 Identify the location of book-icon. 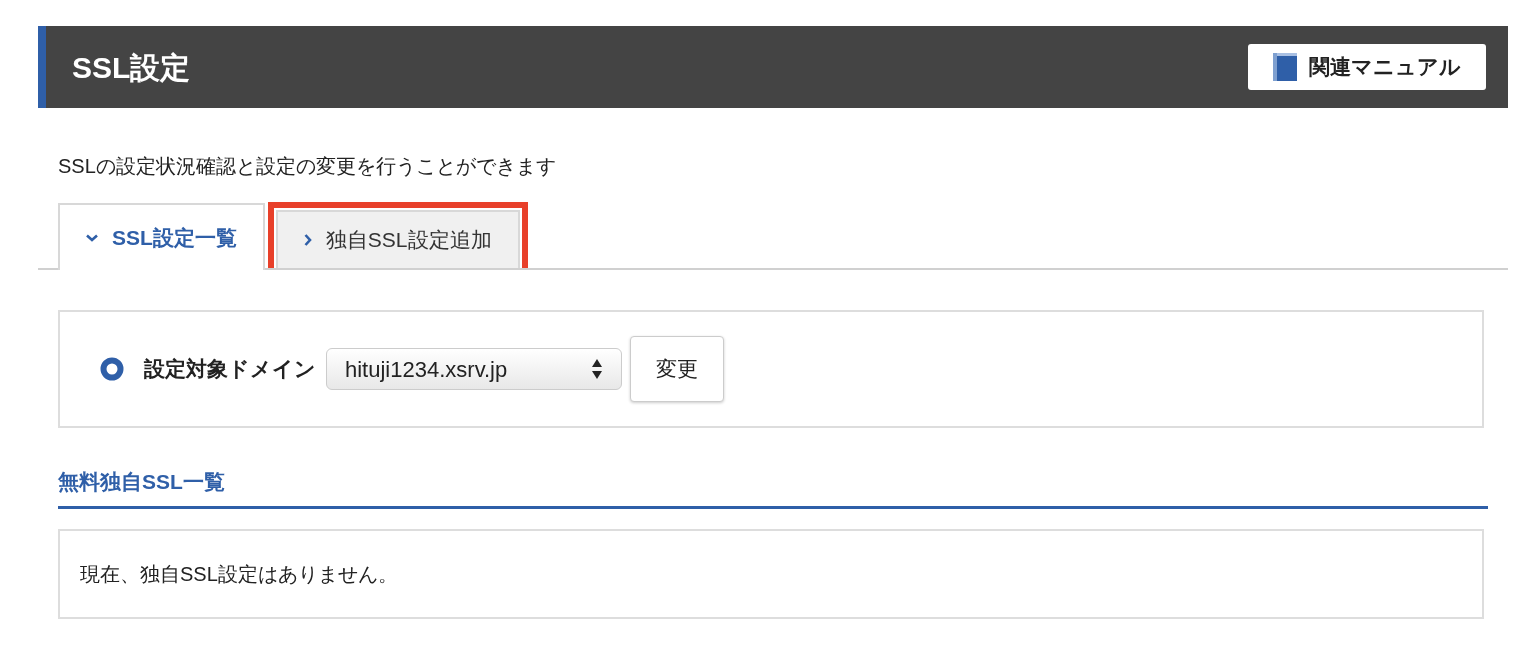
(1285, 67).